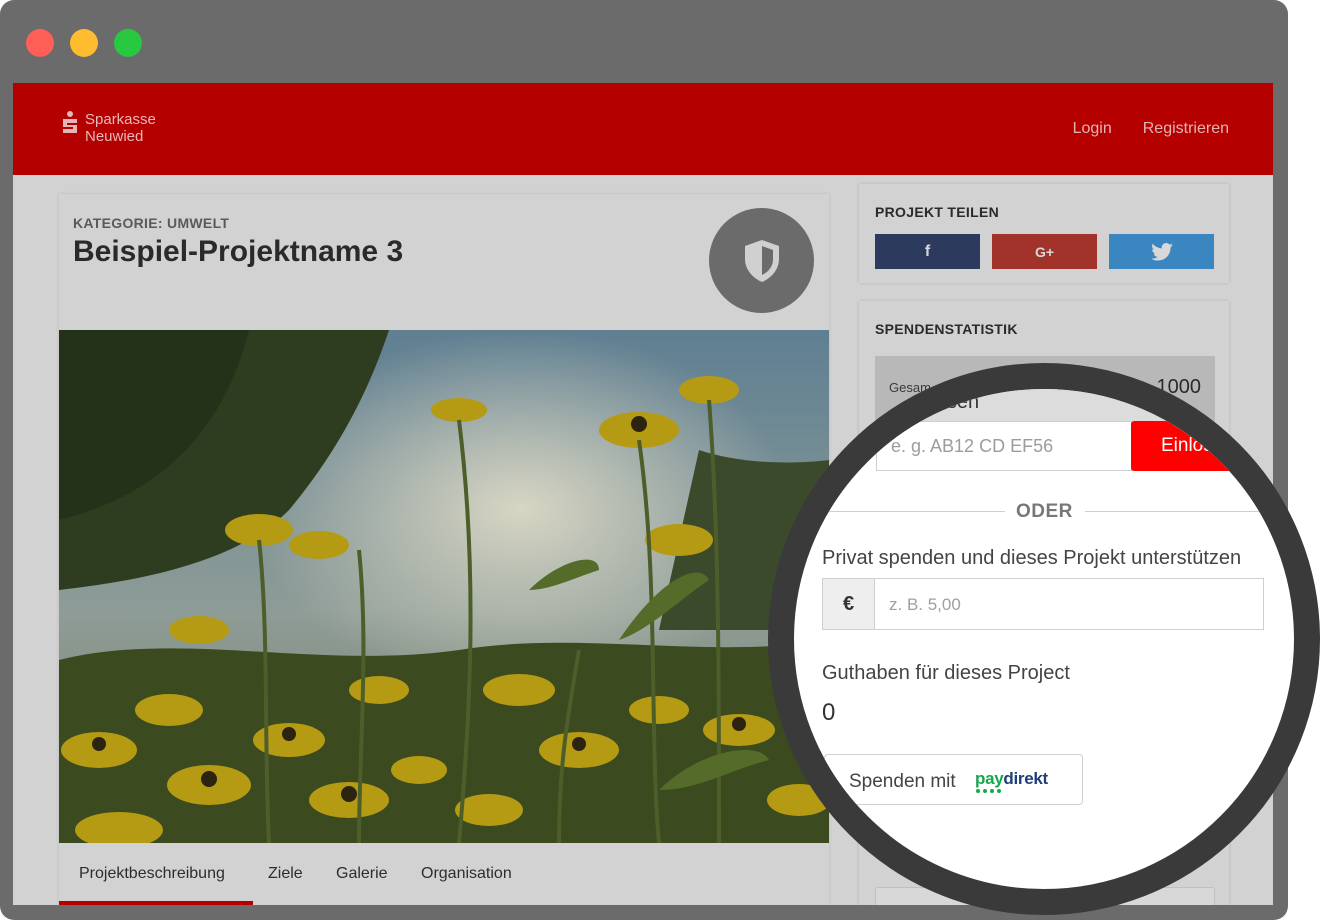  I want to click on project-badge, so click(761, 260).